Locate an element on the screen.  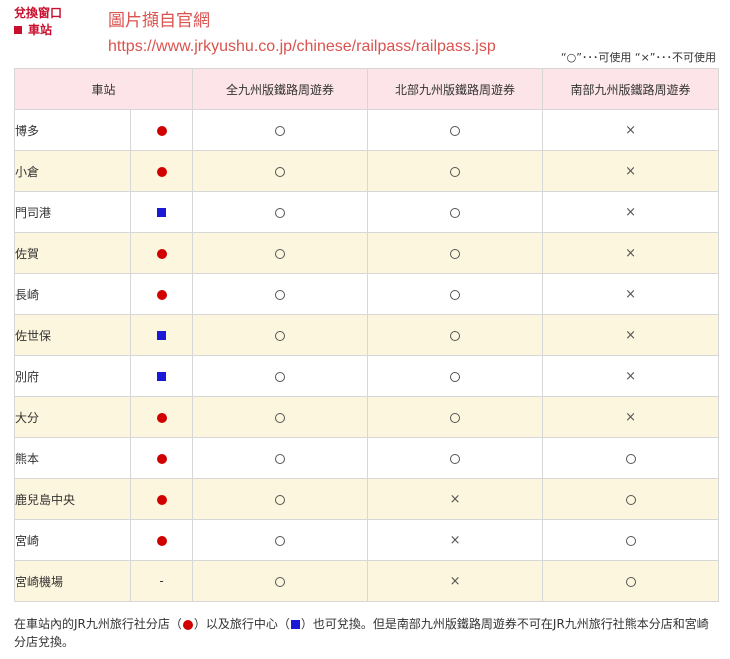
annotation-title: 圖片擷自官網 is located at coordinates (159, 21).